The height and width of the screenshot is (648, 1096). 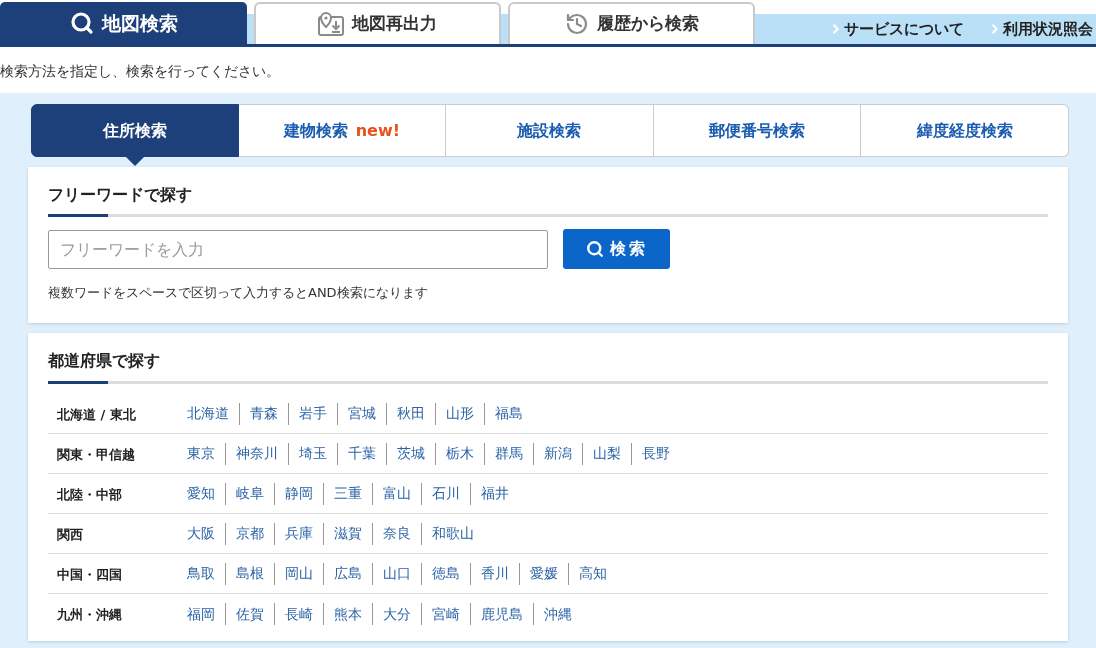 I want to click on prefecture-link: 熊本, so click(x=348, y=614).